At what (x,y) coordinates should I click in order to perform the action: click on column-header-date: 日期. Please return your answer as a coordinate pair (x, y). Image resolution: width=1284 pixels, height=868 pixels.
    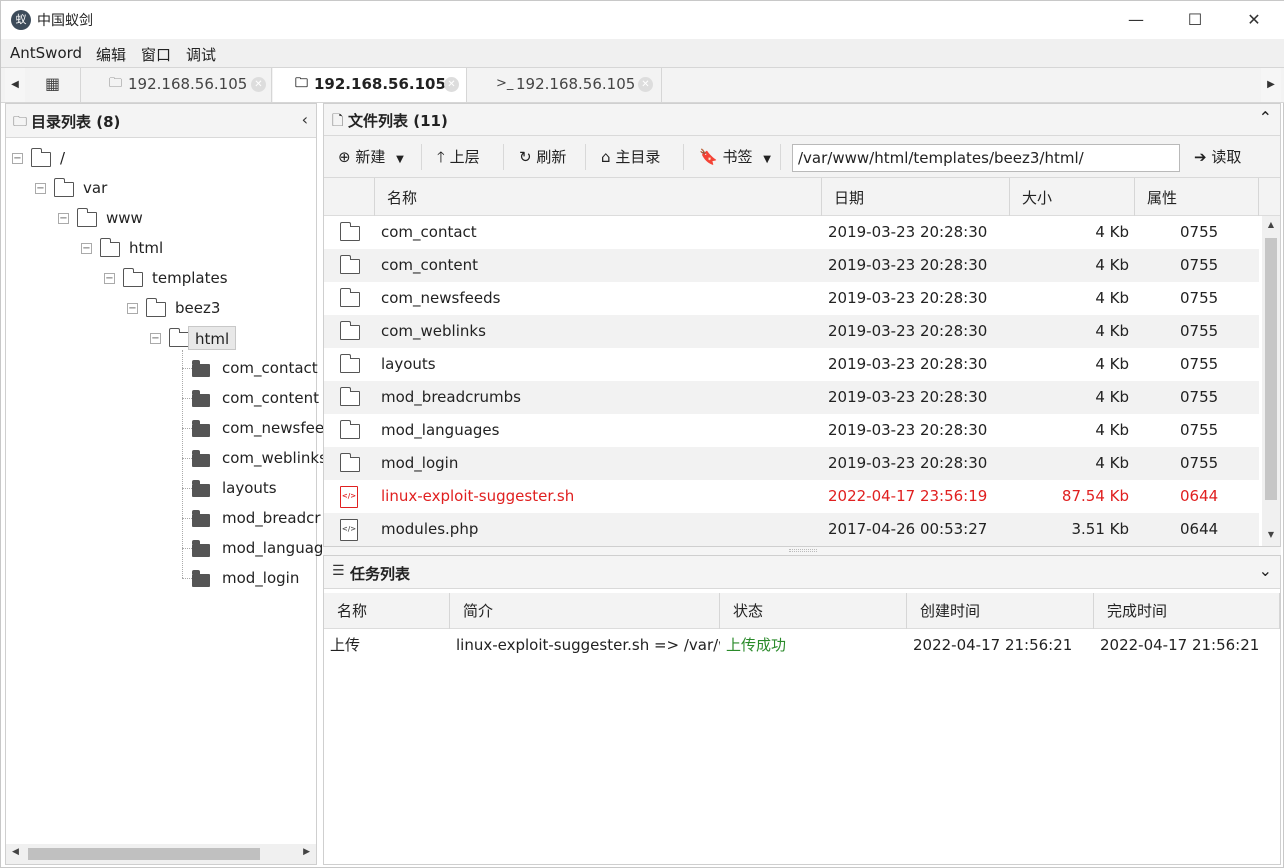
    Looking at the image, I should click on (916, 197).